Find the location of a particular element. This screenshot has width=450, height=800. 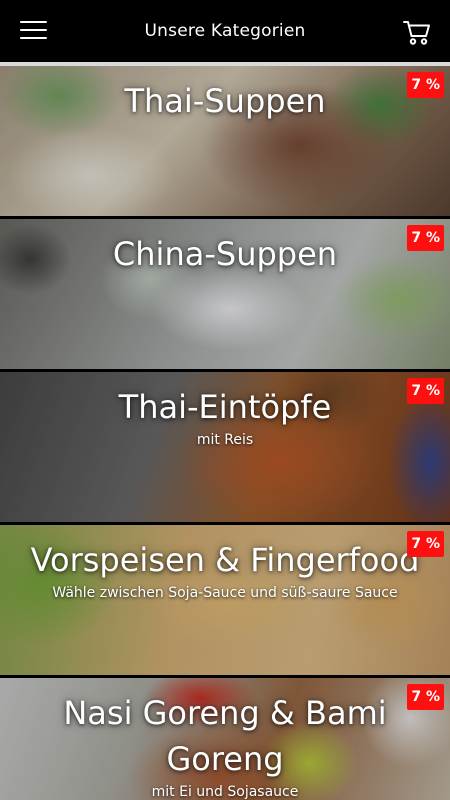

page-title: Unsere Kategorien is located at coordinates (225, 31).